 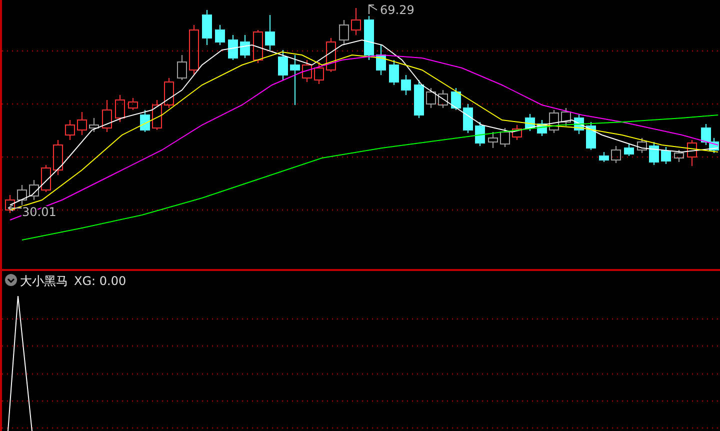 What do you see at coordinates (44, 281) in the screenshot?
I see `indicator-name: 大小黑马` at bounding box center [44, 281].